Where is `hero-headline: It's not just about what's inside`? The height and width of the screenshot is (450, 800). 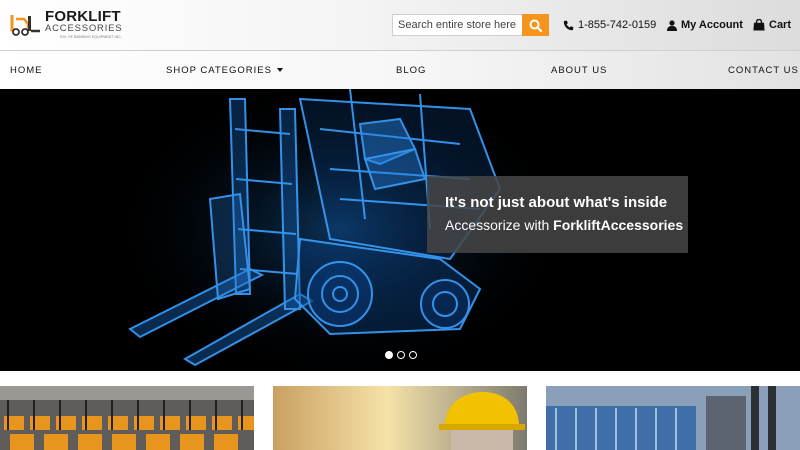 hero-headline: It's not just about what's inside is located at coordinates (556, 202).